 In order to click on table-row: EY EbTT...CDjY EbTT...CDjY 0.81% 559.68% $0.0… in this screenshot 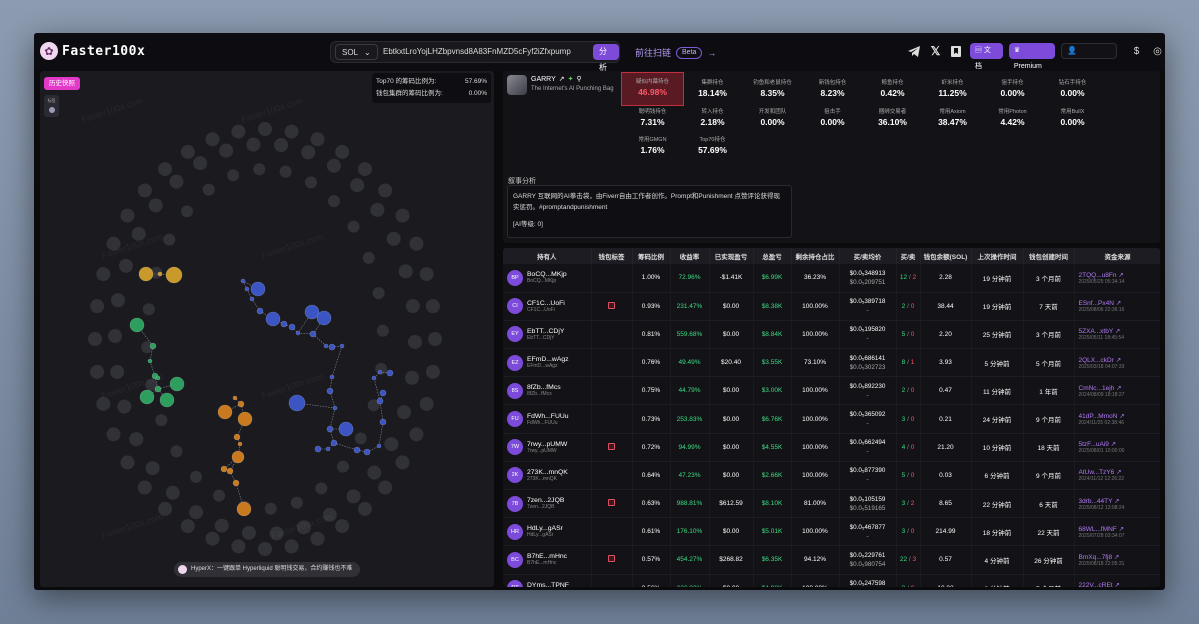, I will do `click(832, 335)`.